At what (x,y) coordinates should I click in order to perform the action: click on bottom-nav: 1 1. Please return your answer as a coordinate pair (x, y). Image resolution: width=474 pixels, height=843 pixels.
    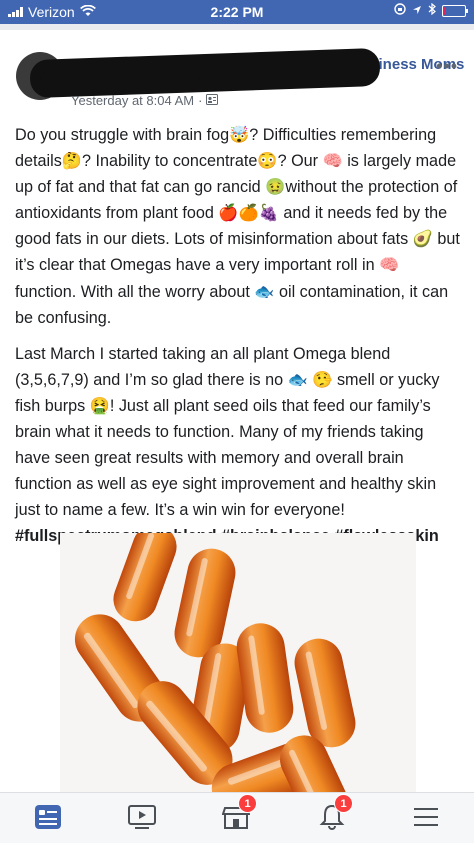
    Looking at the image, I should click on (237, 817).